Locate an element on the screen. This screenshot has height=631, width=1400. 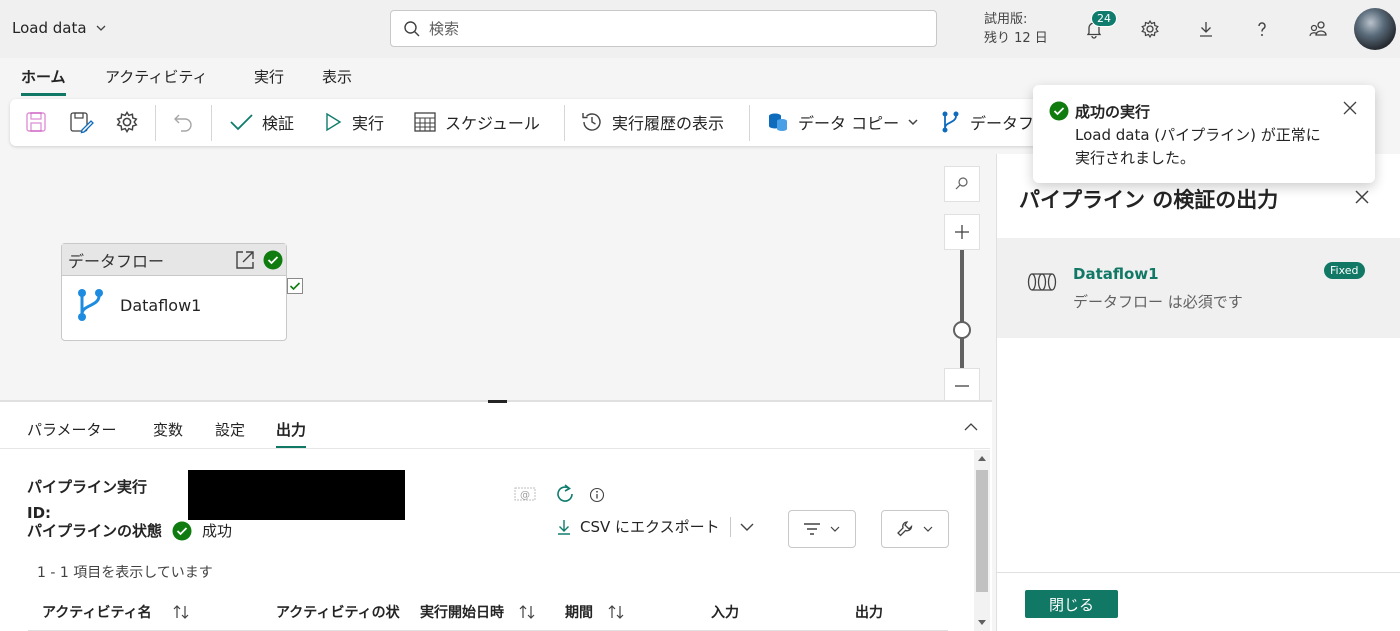
tab-view: 表示 is located at coordinates (337, 79).